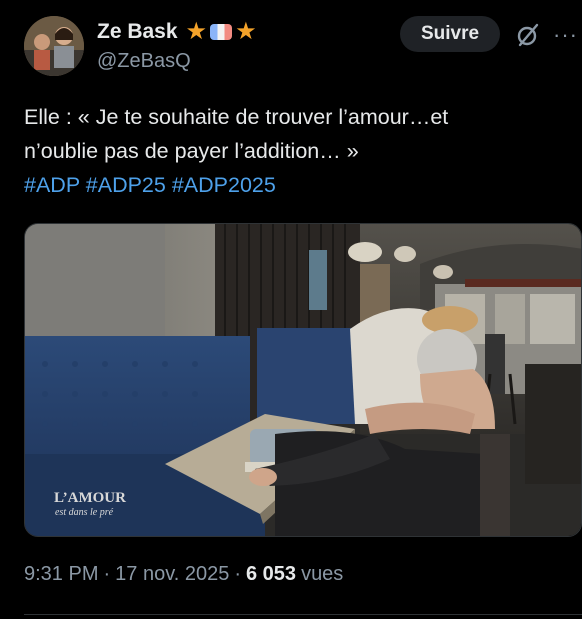  Describe the element at coordinates (172, 574) in the screenshot. I see `tweet-date: 17 nov. 2025` at that location.